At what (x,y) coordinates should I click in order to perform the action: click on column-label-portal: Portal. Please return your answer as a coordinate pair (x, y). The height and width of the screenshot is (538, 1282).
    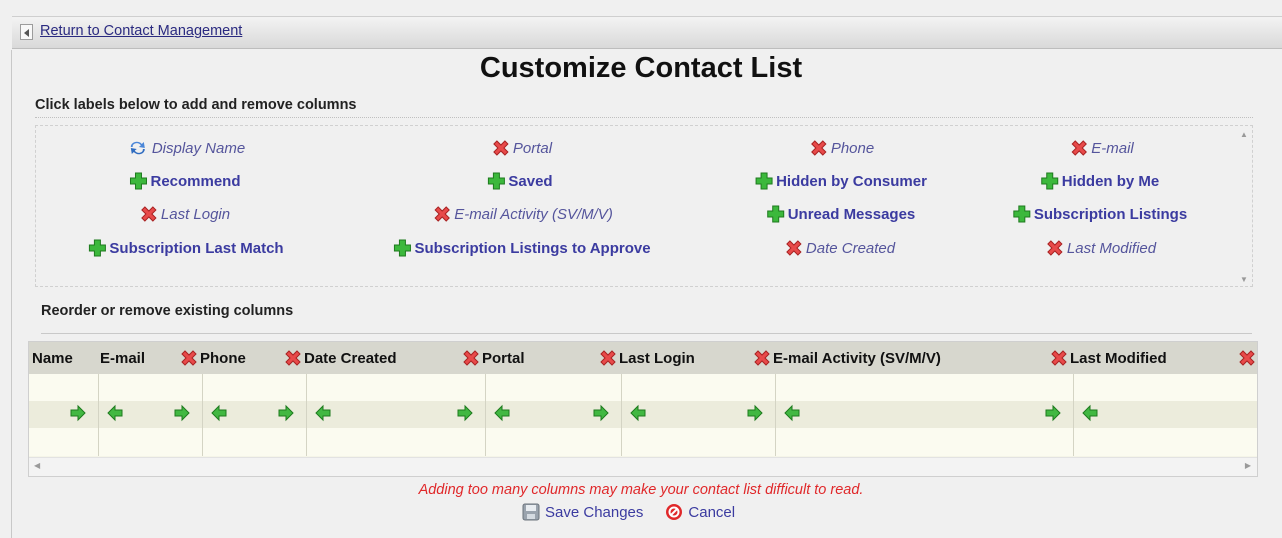
    Looking at the image, I should click on (522, 148).